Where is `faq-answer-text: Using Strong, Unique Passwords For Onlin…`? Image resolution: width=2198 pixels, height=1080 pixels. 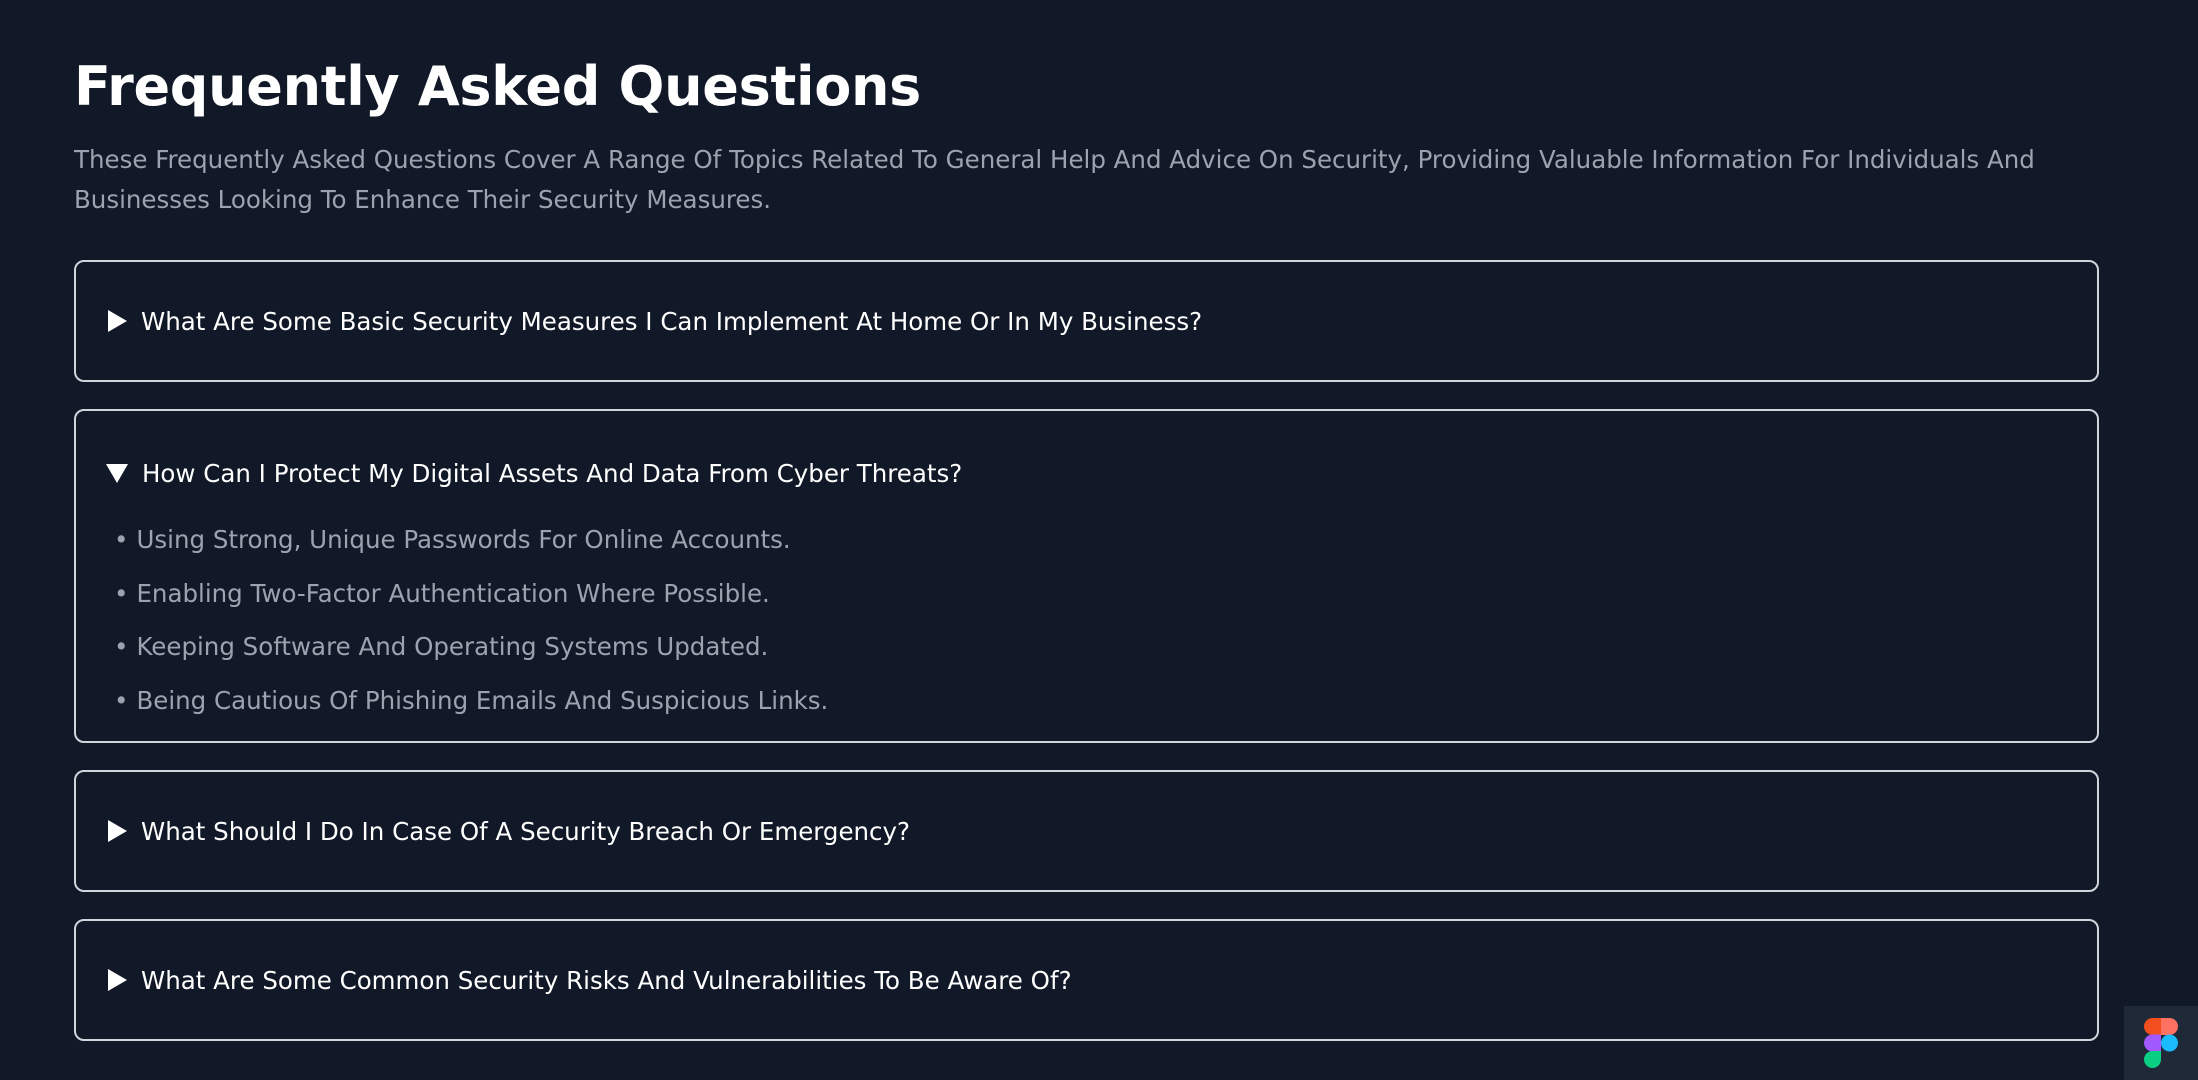 faq-answer-text: Using Strong, Unique Passwords For Onlin… is located at coordinates (463, 539).